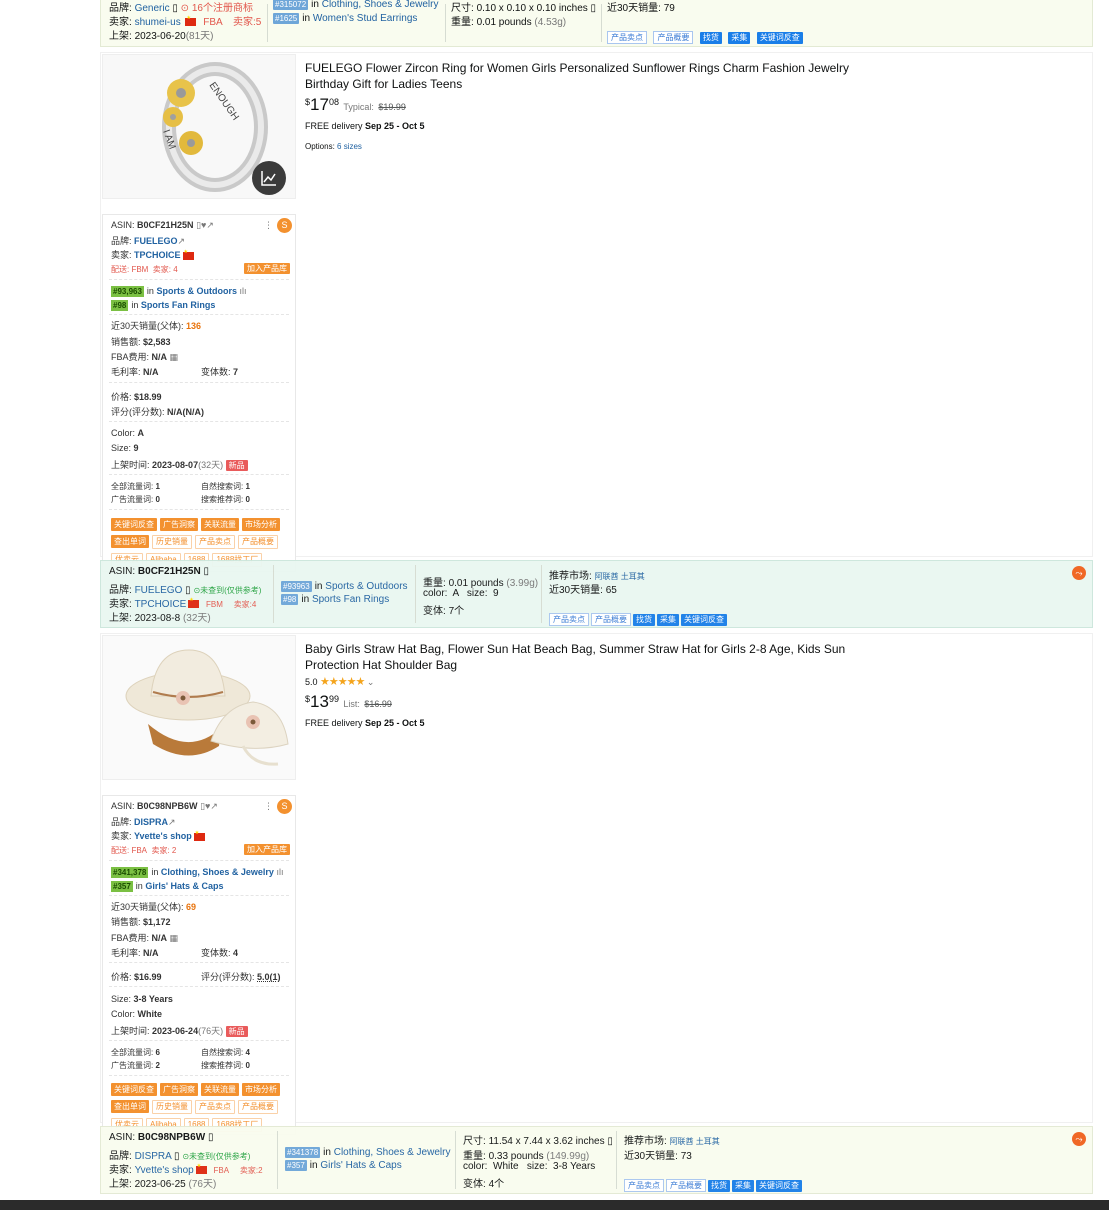 The height and width of the screenshot is (1210, 1109). I want to click on rank-category-link: Women's Stud Earrings, so click(365, 18).